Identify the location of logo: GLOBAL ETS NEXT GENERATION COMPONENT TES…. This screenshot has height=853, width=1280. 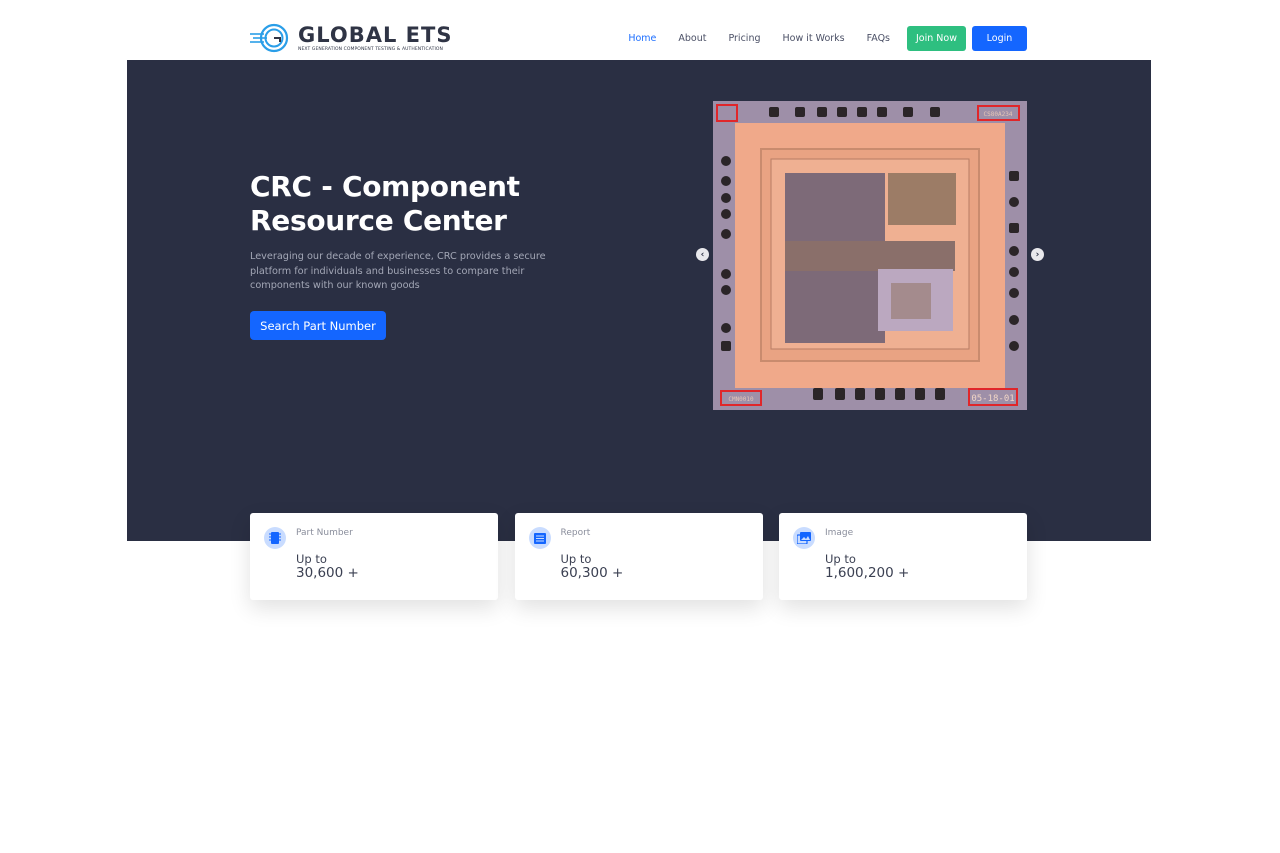
(351, 38).